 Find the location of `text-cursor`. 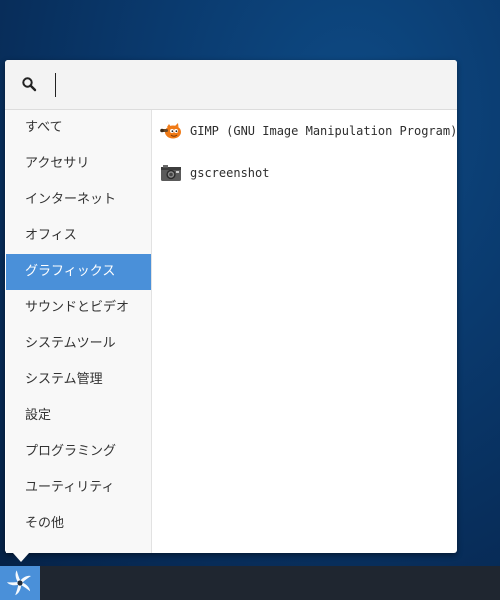

text-cursor is located at coordinates (55, 85).